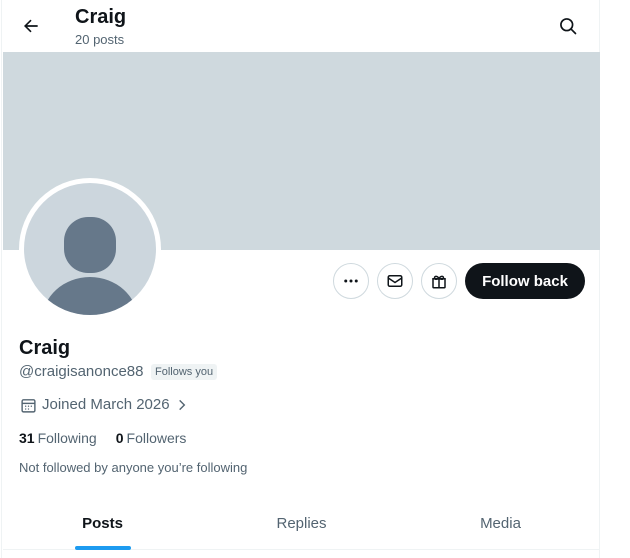 The image size is (630, 558). I want to click on arrow-left-icon, so click(31, 26).